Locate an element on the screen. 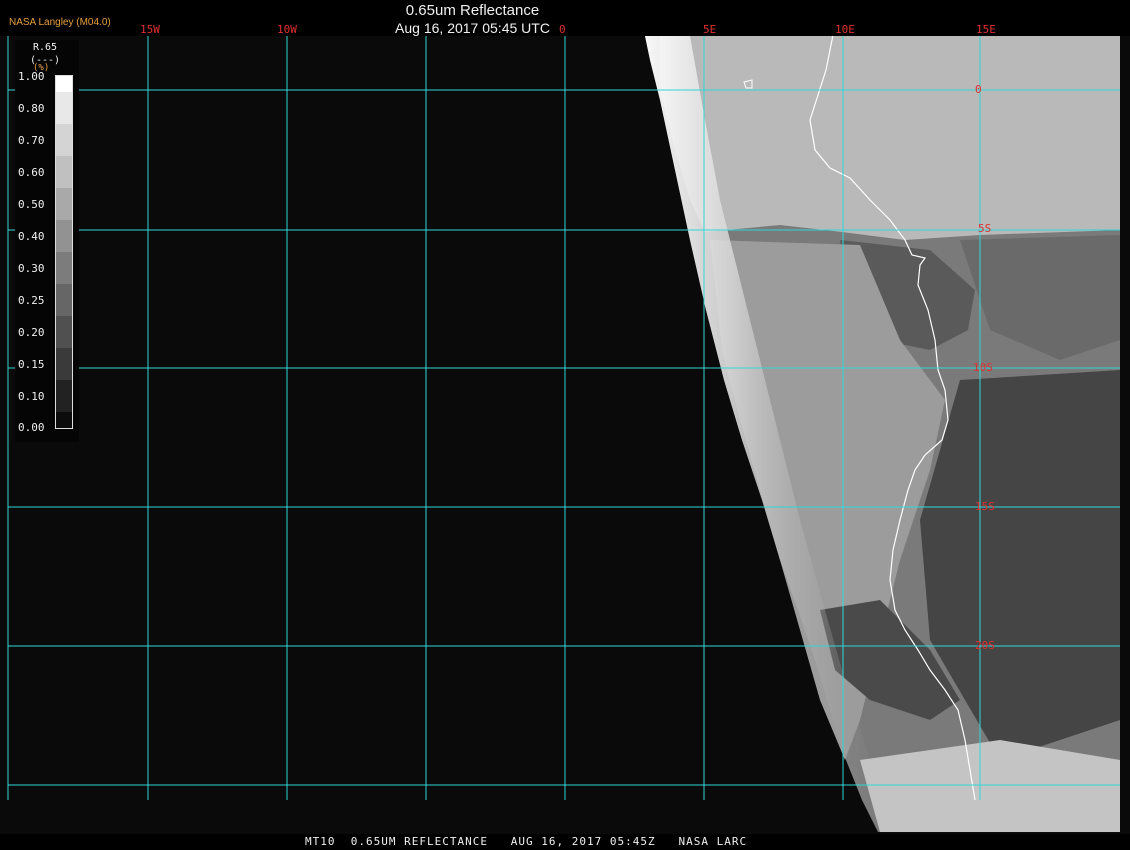 This screenshot has width=1130, height=850. lon-label-15e: 15E is located at coordinates (986, 29).